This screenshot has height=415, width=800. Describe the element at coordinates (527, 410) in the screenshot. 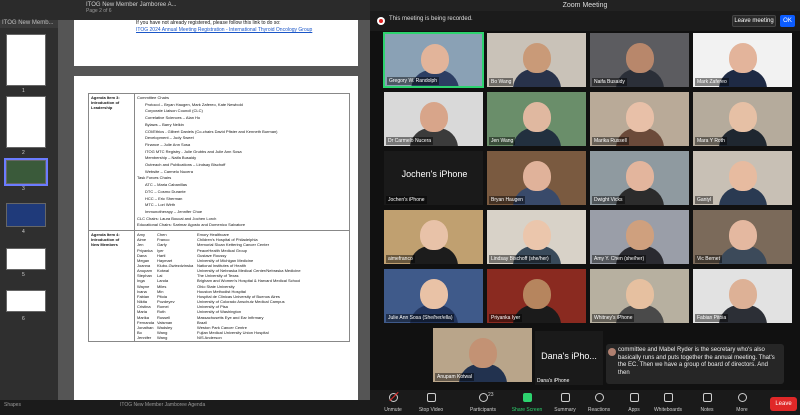

I see `share-screen-label: Share Screen` at that location.